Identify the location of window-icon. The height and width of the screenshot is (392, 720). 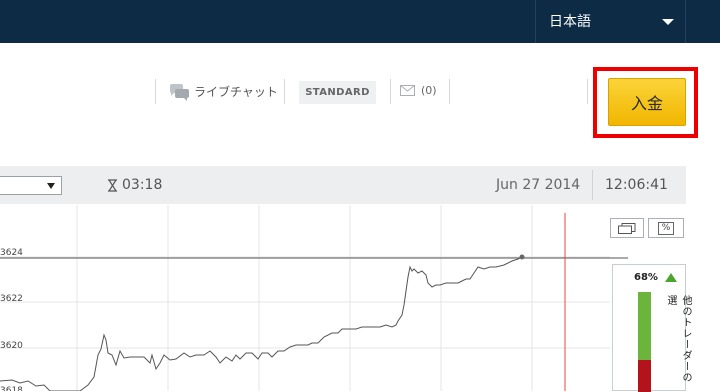
(627, 228).